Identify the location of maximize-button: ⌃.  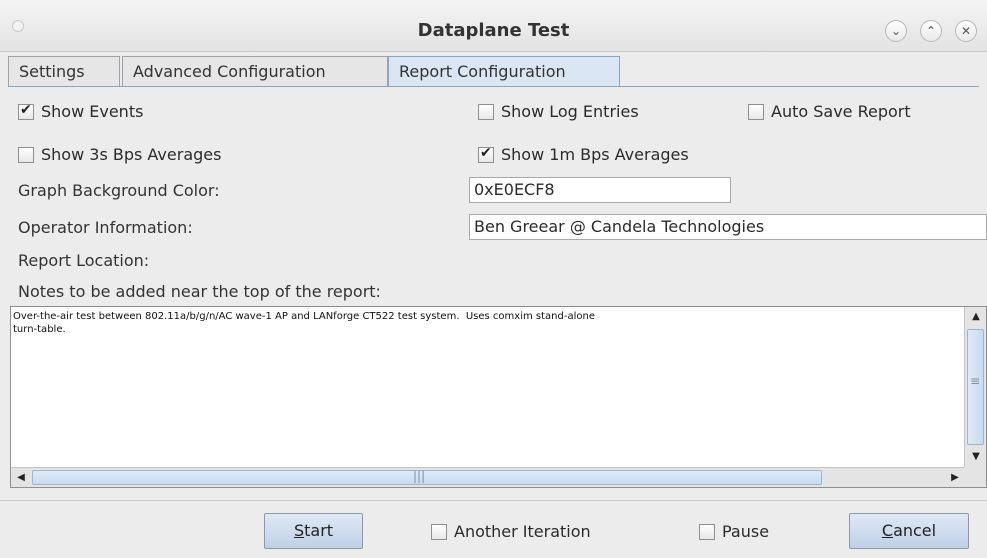
(931, 31).